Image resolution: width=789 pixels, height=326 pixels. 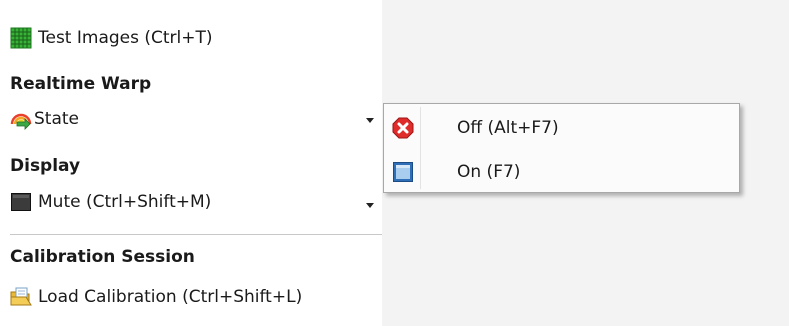 I want to click on blue-square-icon, so click(x=403, y=172).